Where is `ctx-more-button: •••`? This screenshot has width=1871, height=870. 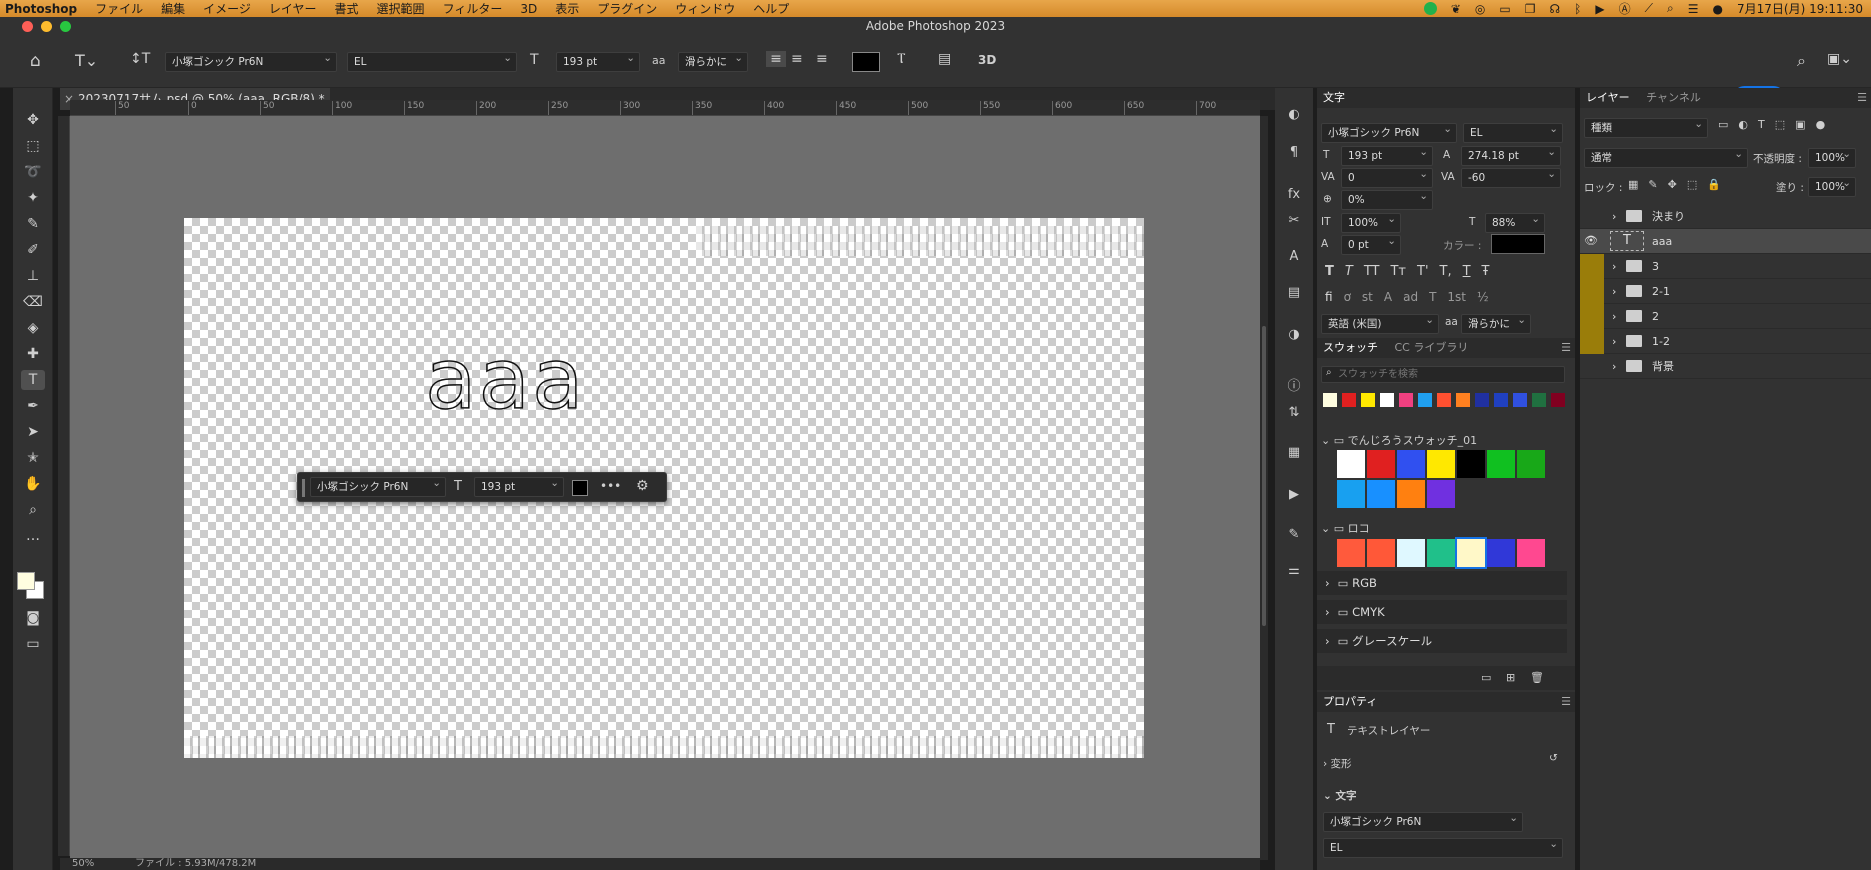
ctx-more-button: ••• is located at coordinates (610, 486).